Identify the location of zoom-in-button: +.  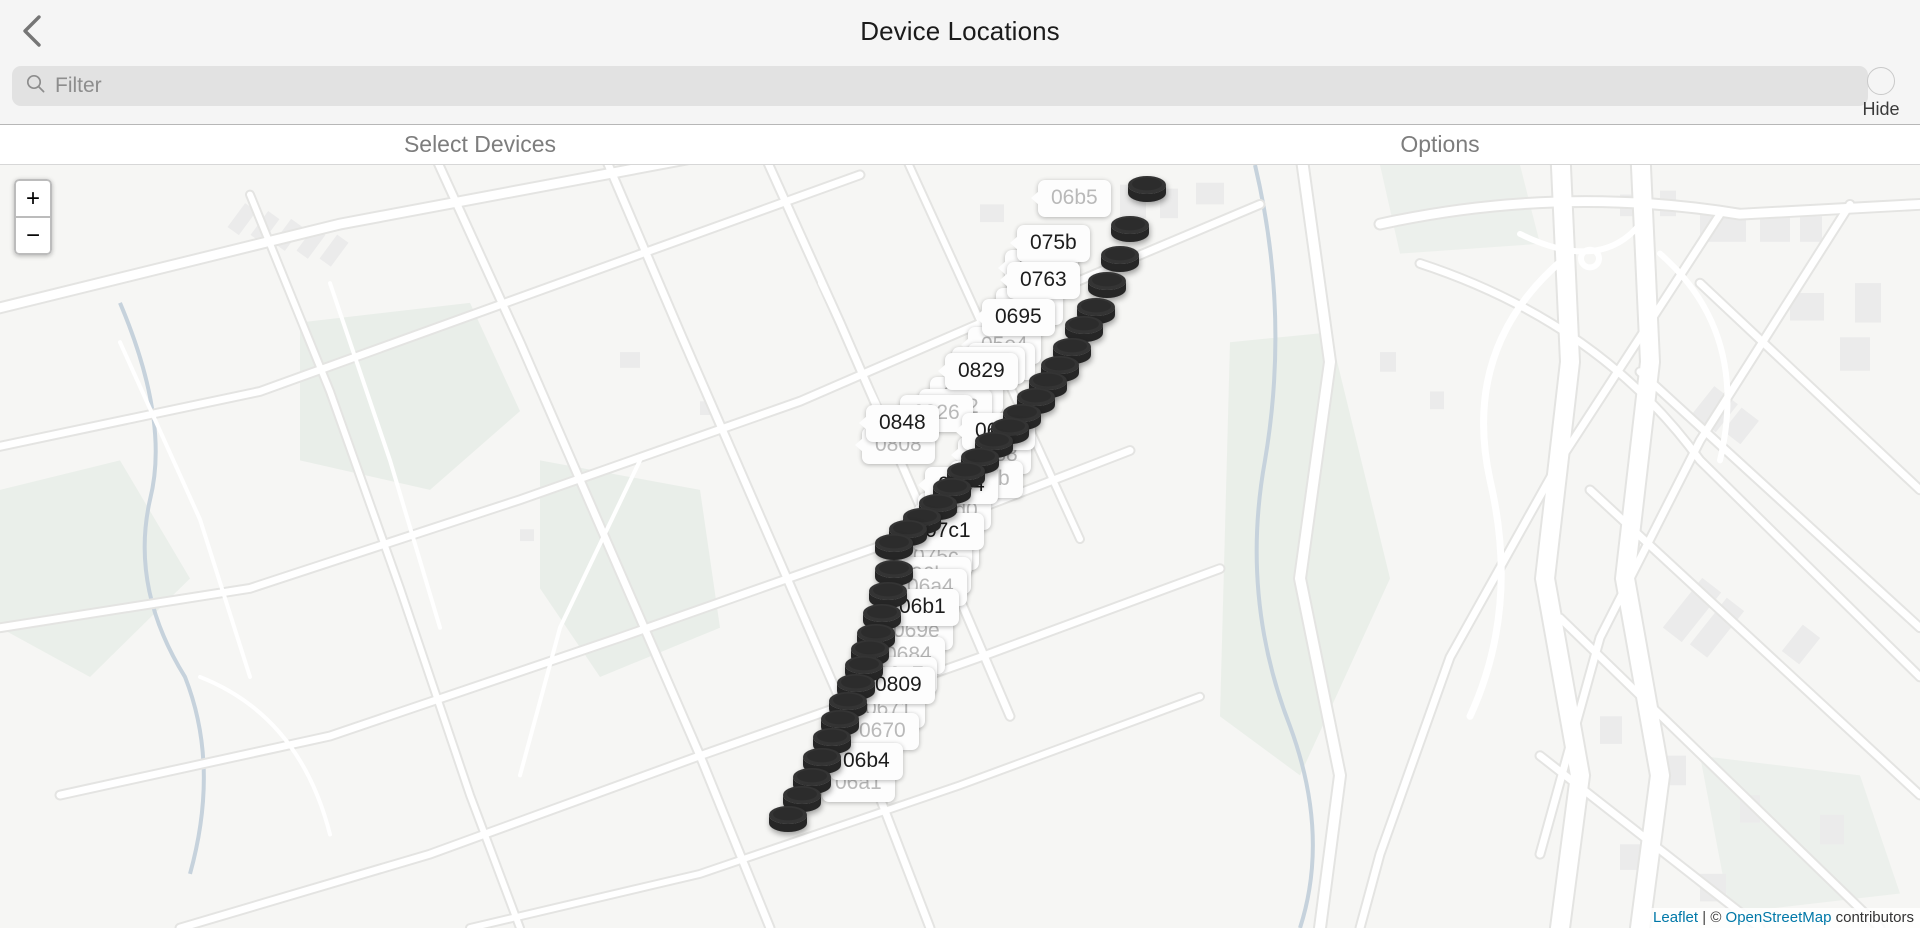
(33, 198).